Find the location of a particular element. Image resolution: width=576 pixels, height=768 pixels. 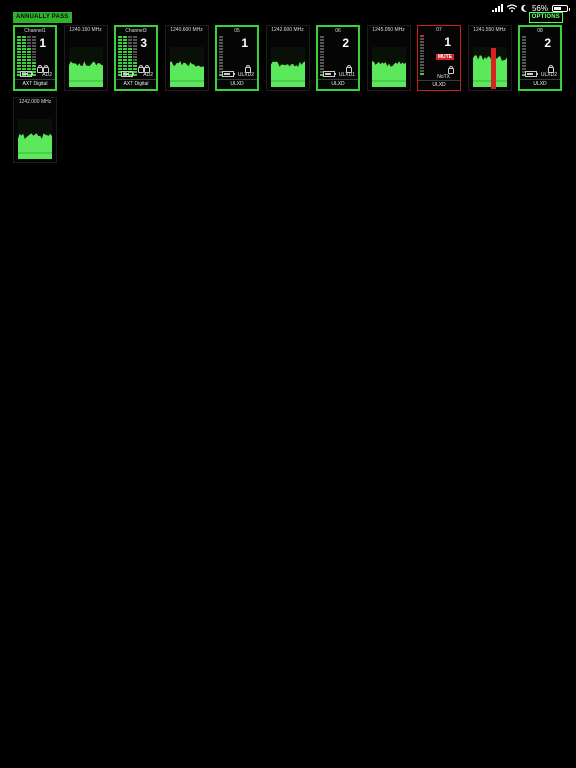

channel-card: 05 1 ULXD2 ULXD is located at coordinates (237, 58).